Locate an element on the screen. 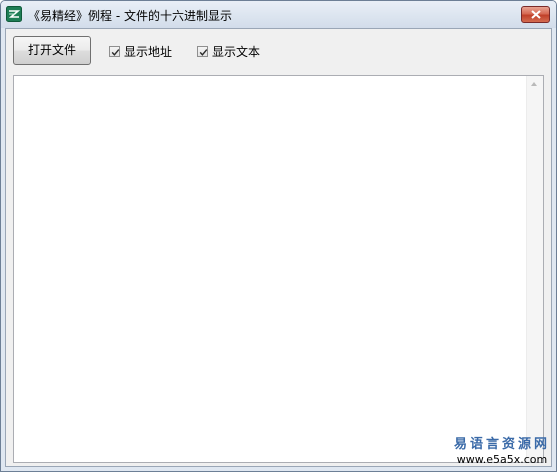  vertical-scrollbar is located at coordinates (534, 269).